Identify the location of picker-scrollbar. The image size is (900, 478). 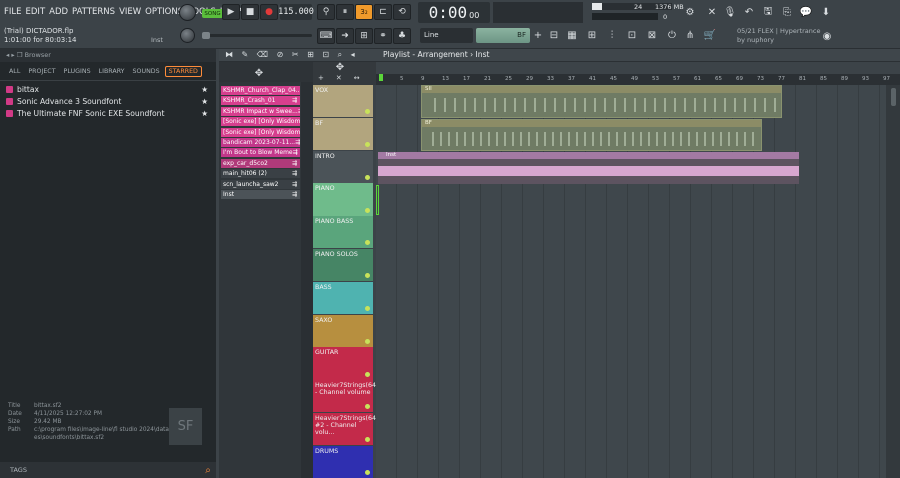
(307, 280).